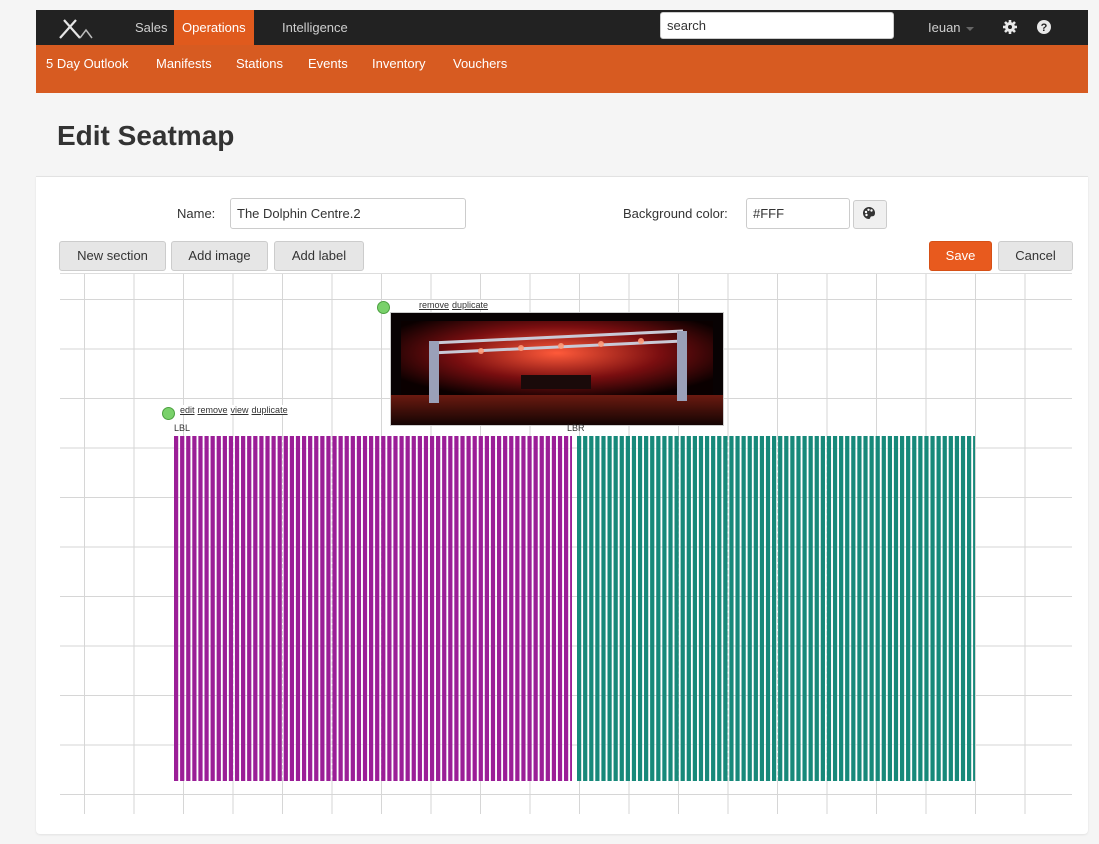 This screenshot has height=844, width=1099. What do you see at coordinates (776, 608) in the screenshot?
I see `seat-section-lbr` at bounding box center [776, 608].